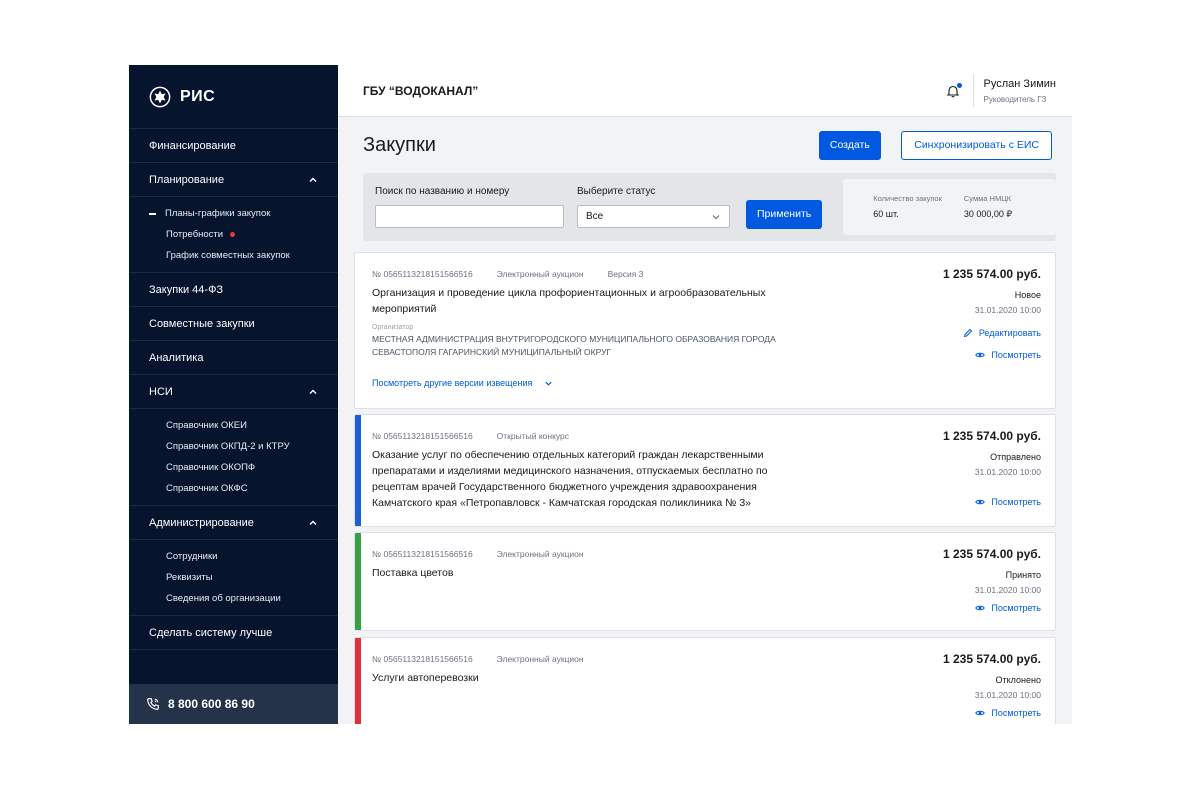 This screenshot has height=789, width=1200. I want to click on create-button: Создать, so click(849, 145).